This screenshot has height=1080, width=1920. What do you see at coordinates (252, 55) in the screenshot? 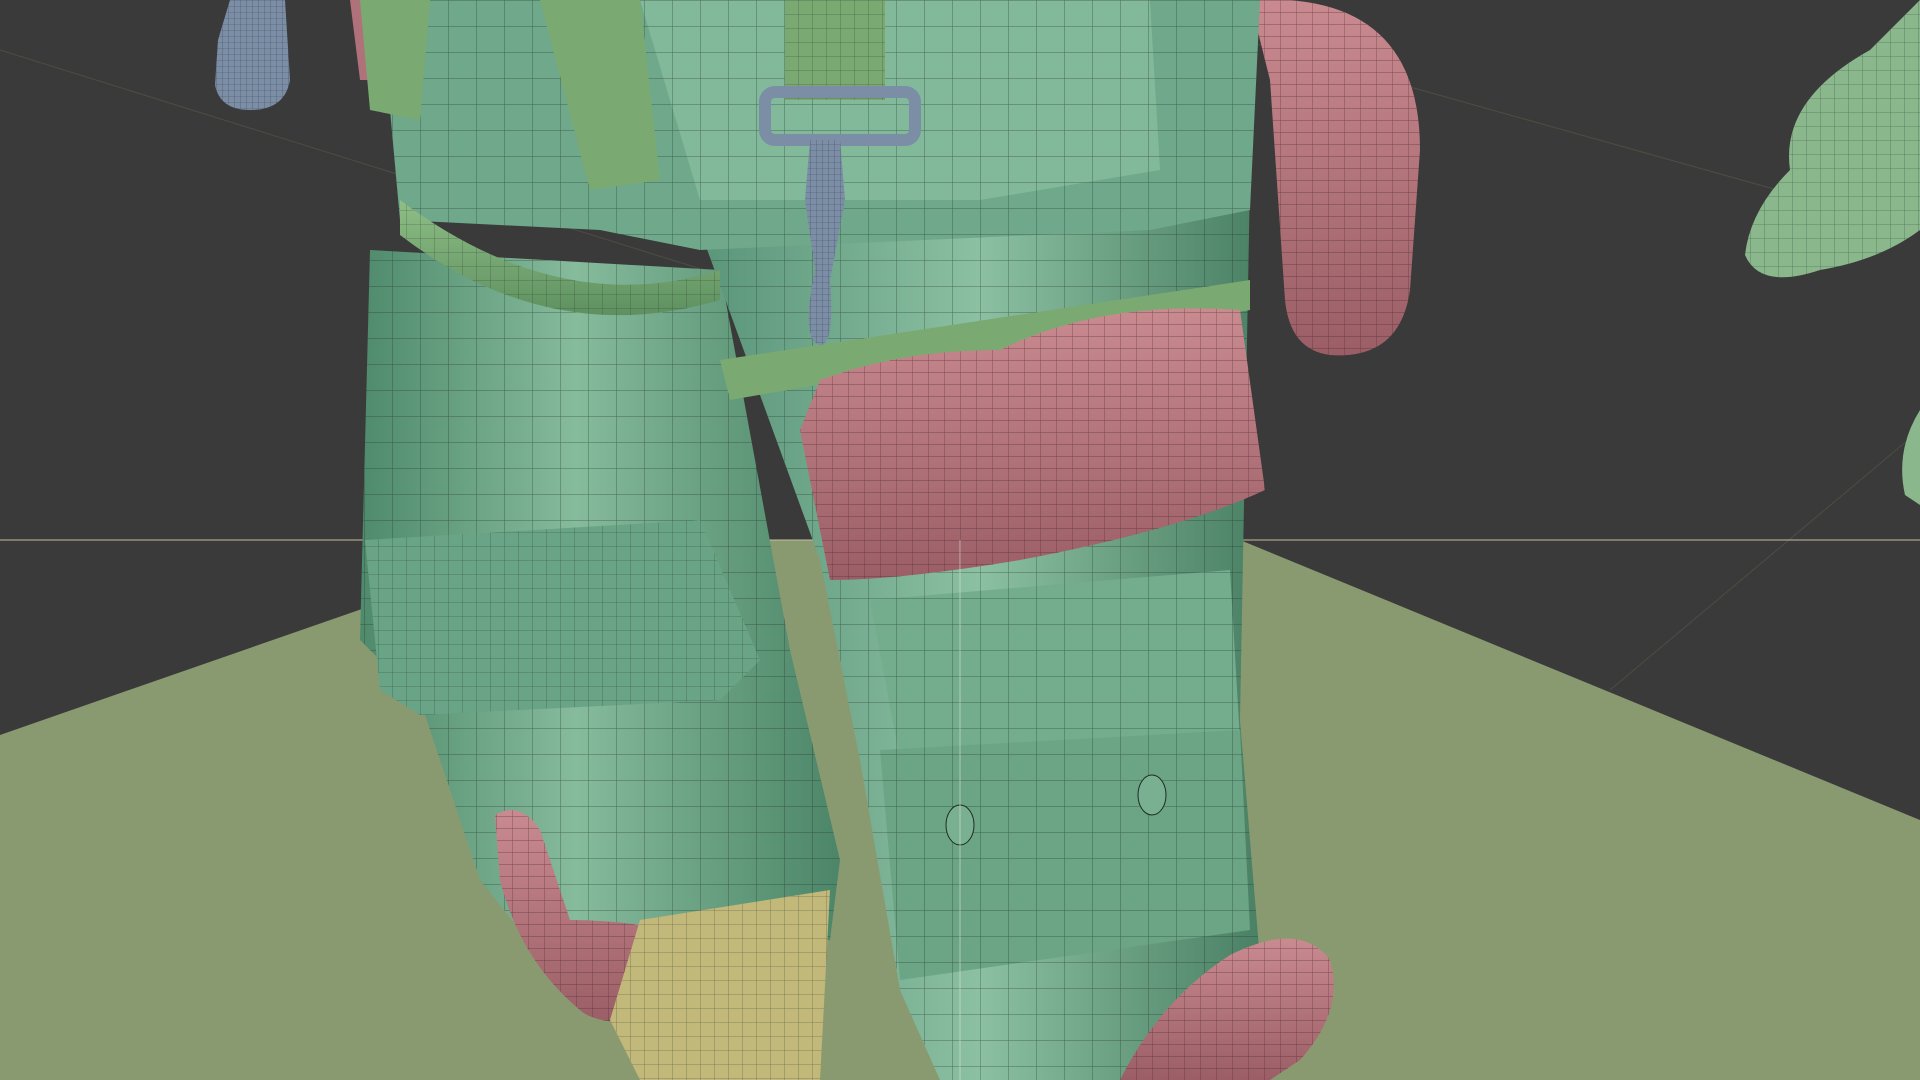
I see `metal-hook` at bounding box center [252, 55].